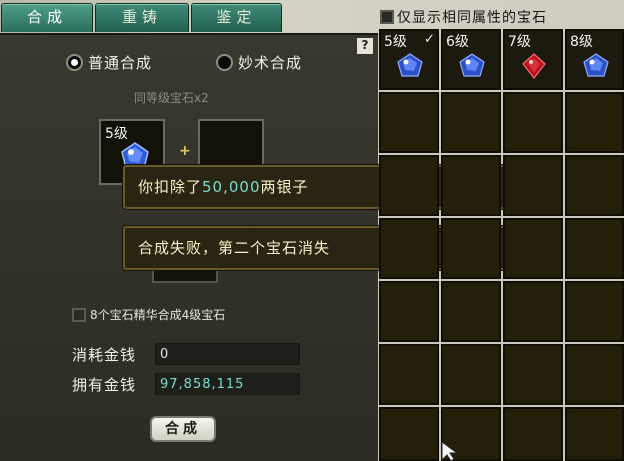  Describe the element at coordinates (270, 63) in the screenshot. I see `mode-special-label: 妙术合成` at that location.